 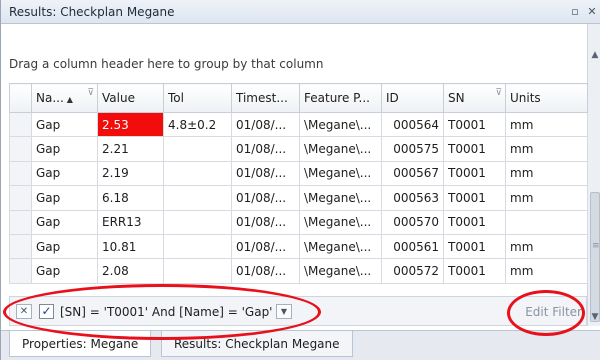 I want to click on dock-icon: ▫, so click(x=575, y=12).